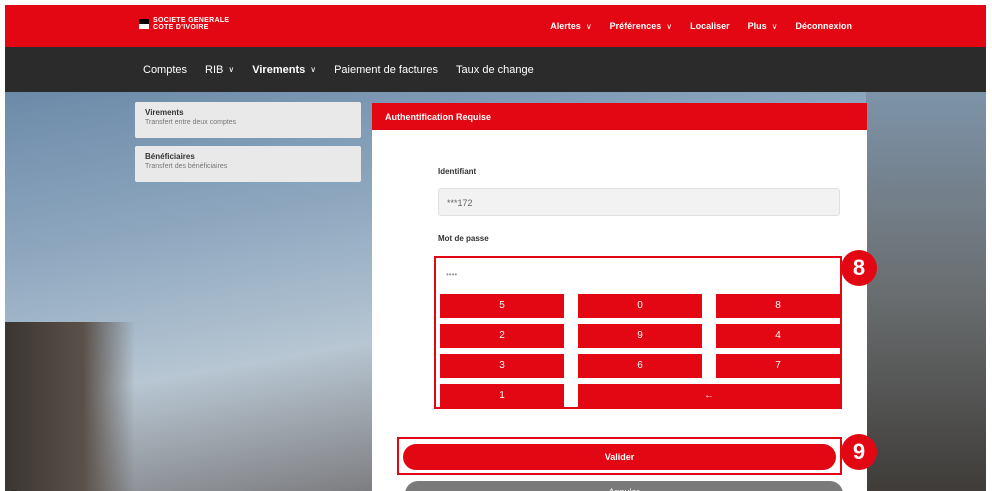  I want to click on nav-label: Taux de change, so click(495, 69).